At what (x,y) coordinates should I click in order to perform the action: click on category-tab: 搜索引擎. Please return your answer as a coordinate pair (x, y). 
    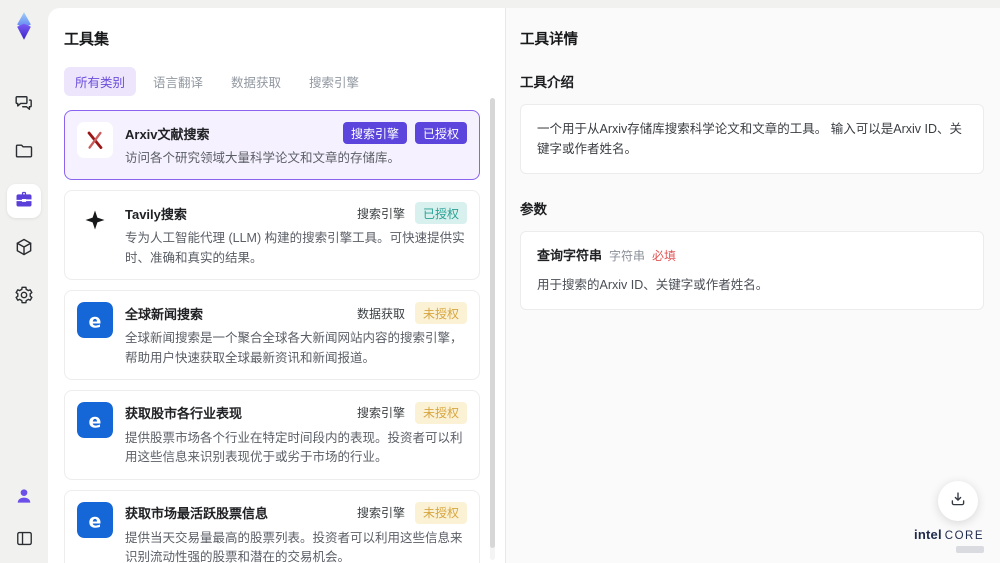
    Looking at the image, I should click on (334, 81).